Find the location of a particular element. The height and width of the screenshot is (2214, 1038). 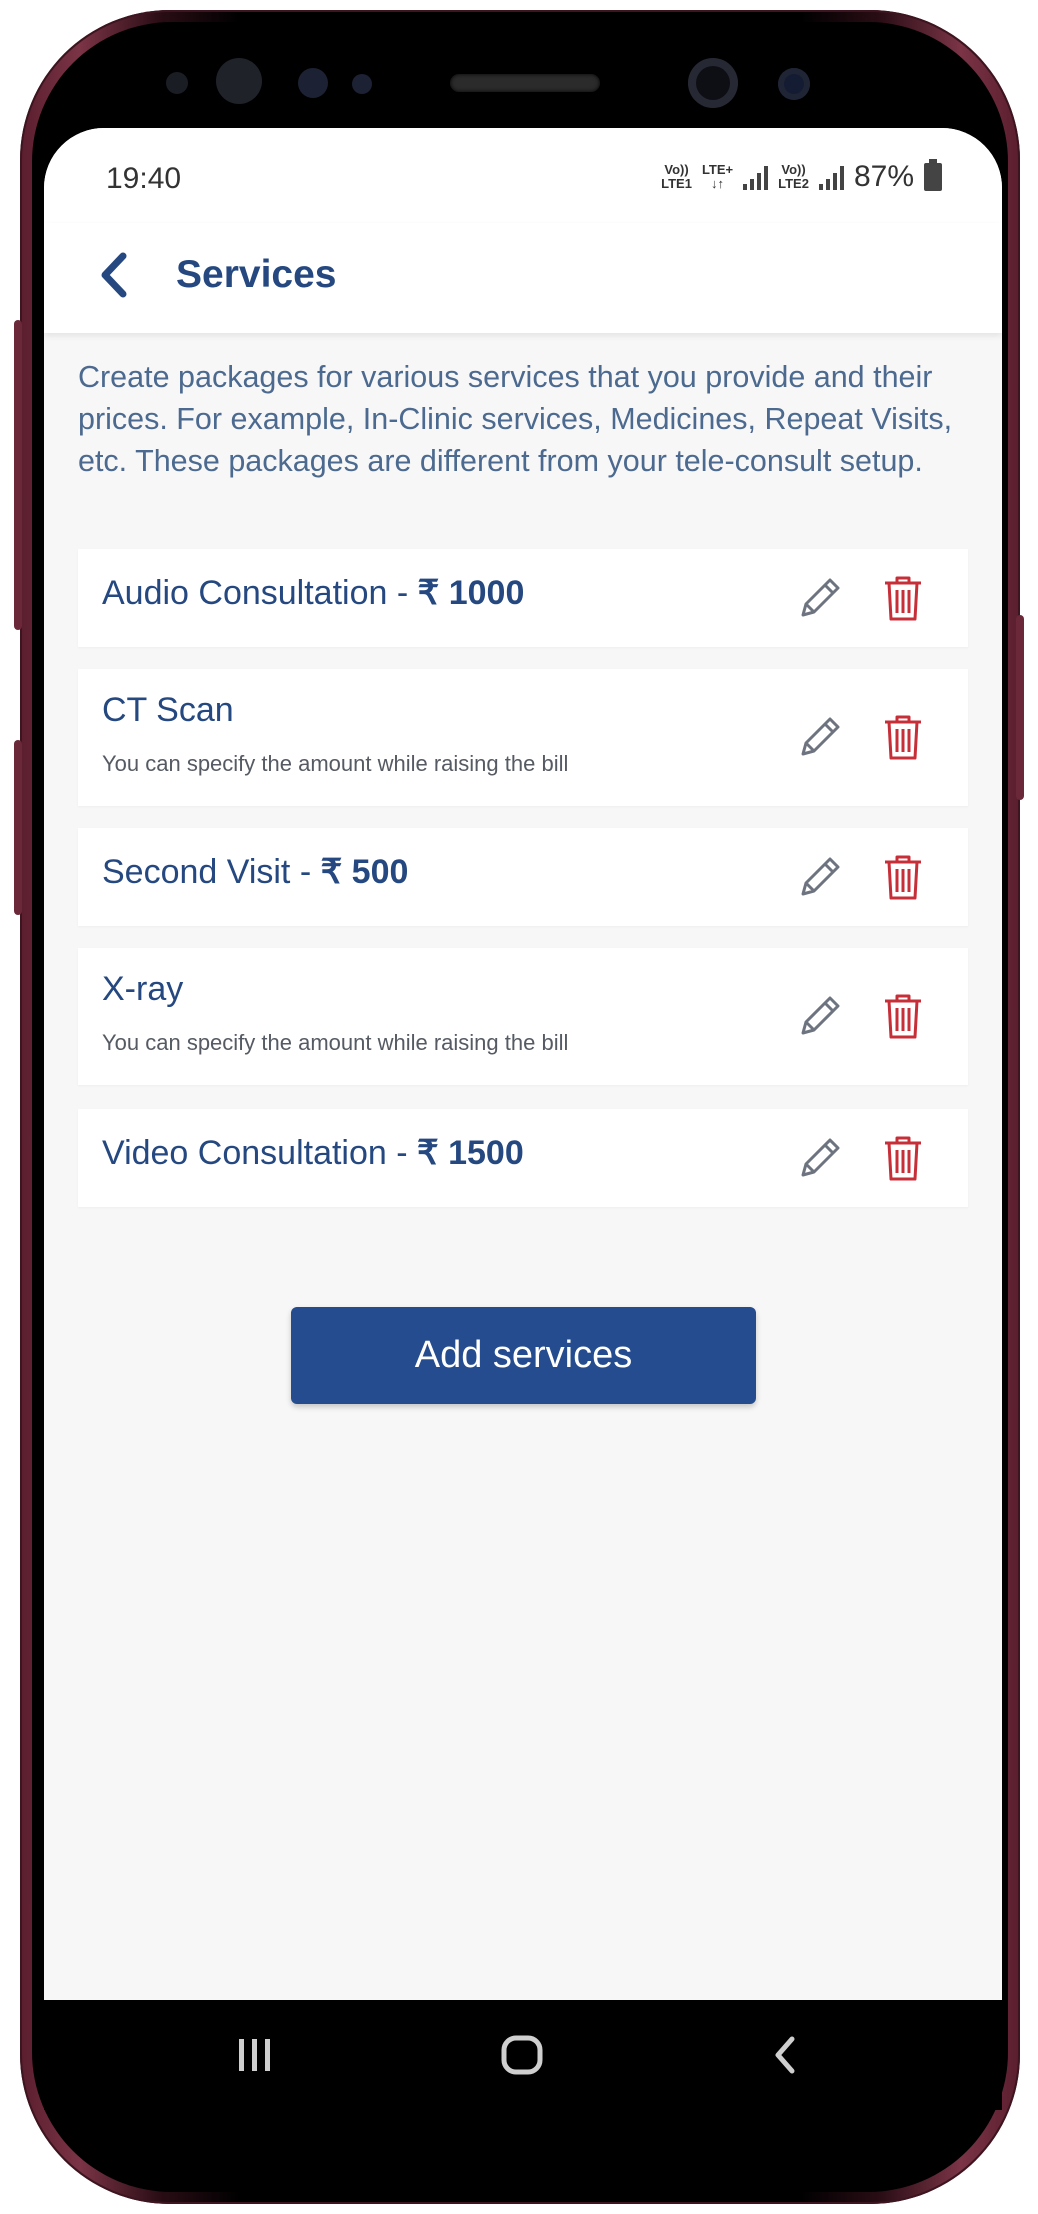

service-title: X-ray is located at coordinates (142, 989).